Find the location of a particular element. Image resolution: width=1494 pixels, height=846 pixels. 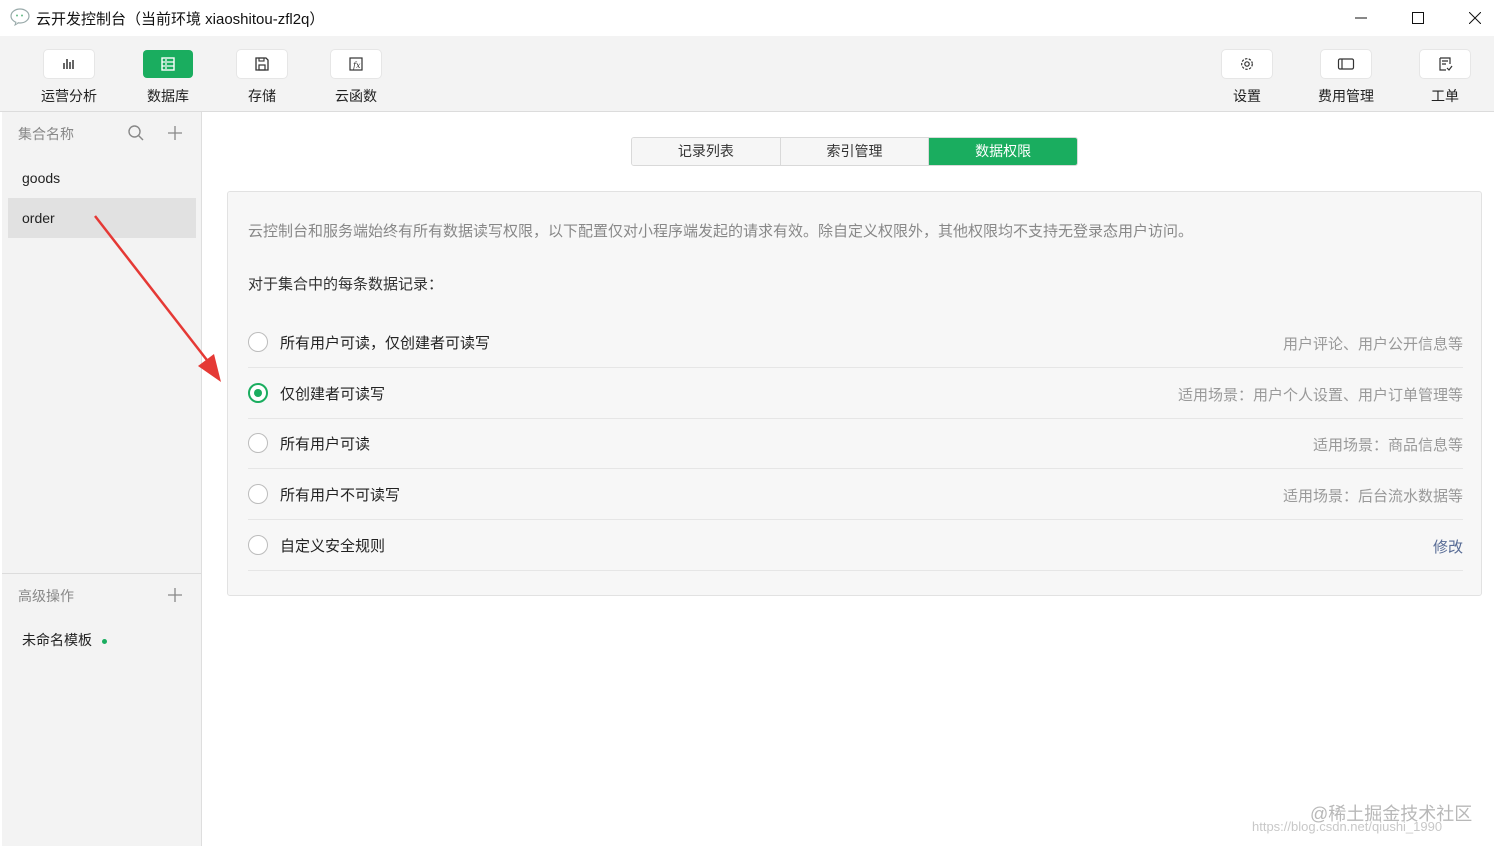

radio-button-checked is located at coordinates (258, 393).